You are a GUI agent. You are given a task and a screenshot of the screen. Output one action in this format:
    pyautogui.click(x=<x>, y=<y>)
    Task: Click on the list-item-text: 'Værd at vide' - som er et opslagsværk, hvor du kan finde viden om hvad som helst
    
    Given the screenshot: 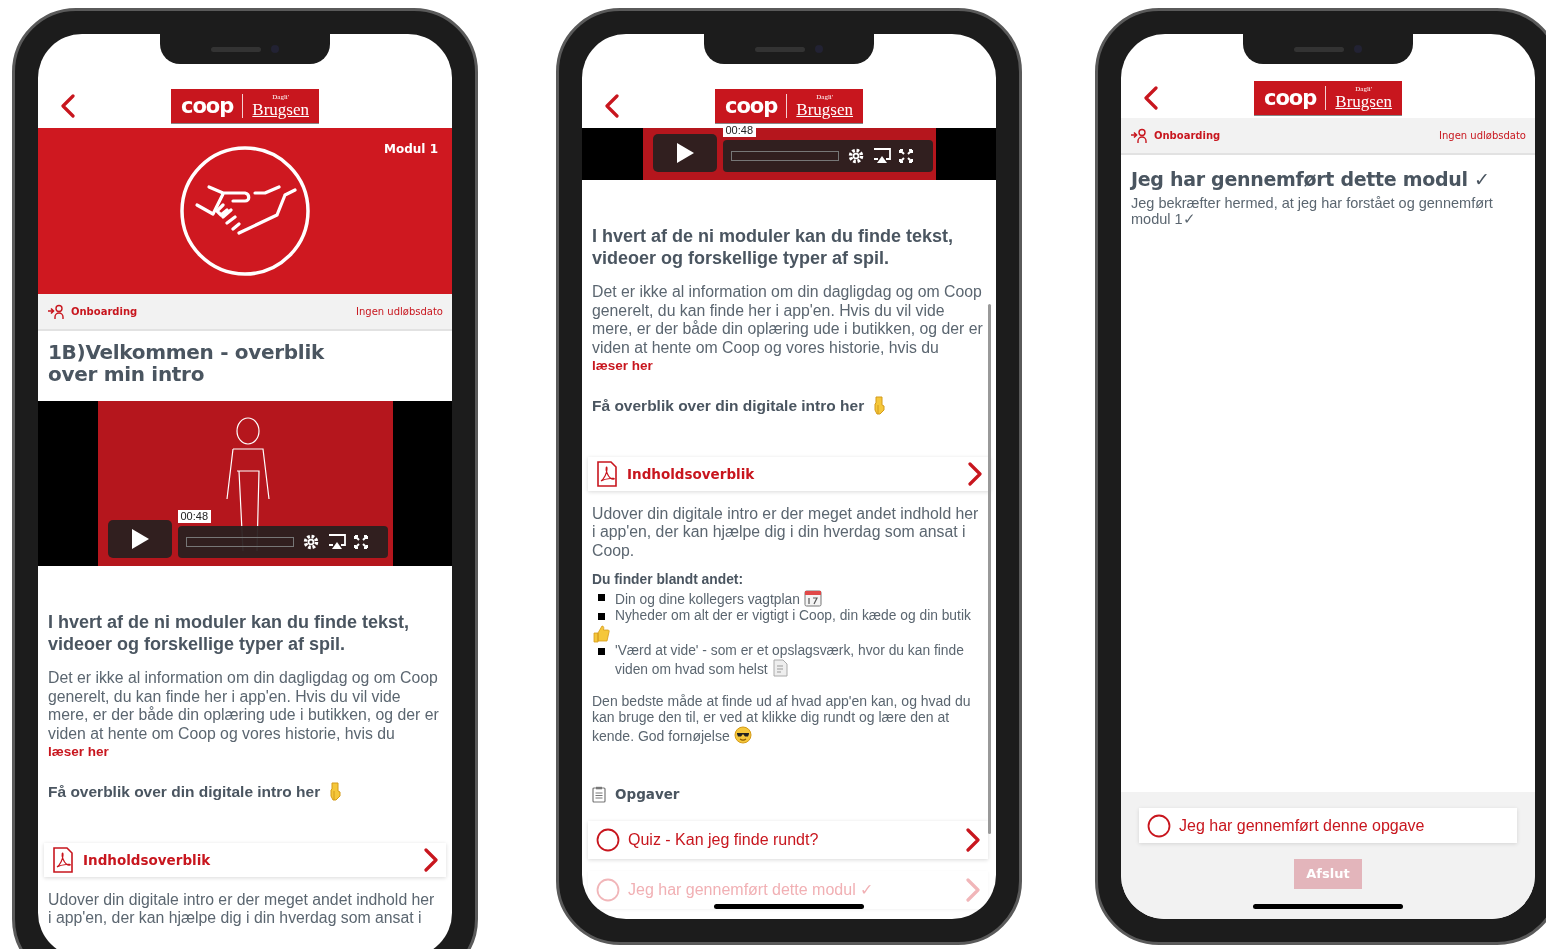 What is the action you would take?
    pyautogui.click(x=790, y=660)
    